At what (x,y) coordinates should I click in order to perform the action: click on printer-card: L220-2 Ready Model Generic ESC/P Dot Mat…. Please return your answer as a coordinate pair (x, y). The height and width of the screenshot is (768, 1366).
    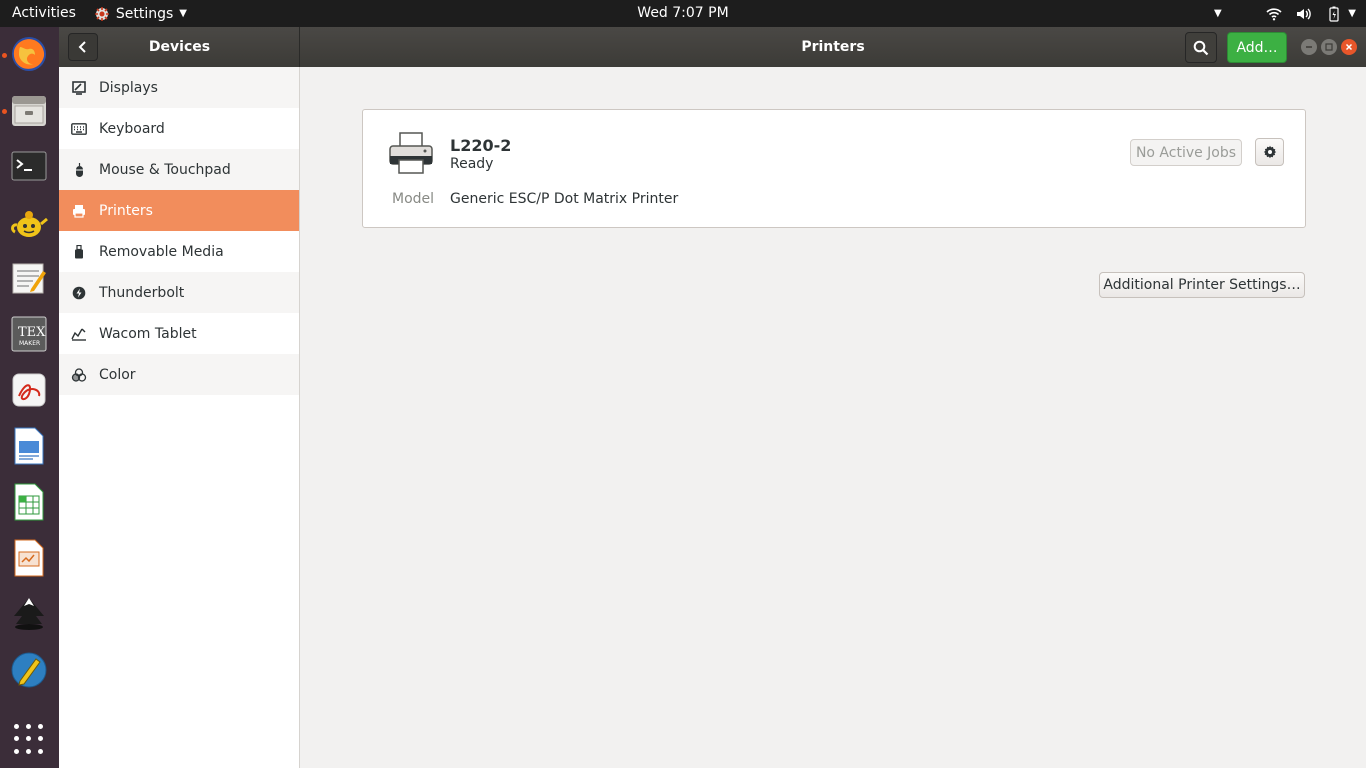
    Looking at the image, I should click on (834, 168).